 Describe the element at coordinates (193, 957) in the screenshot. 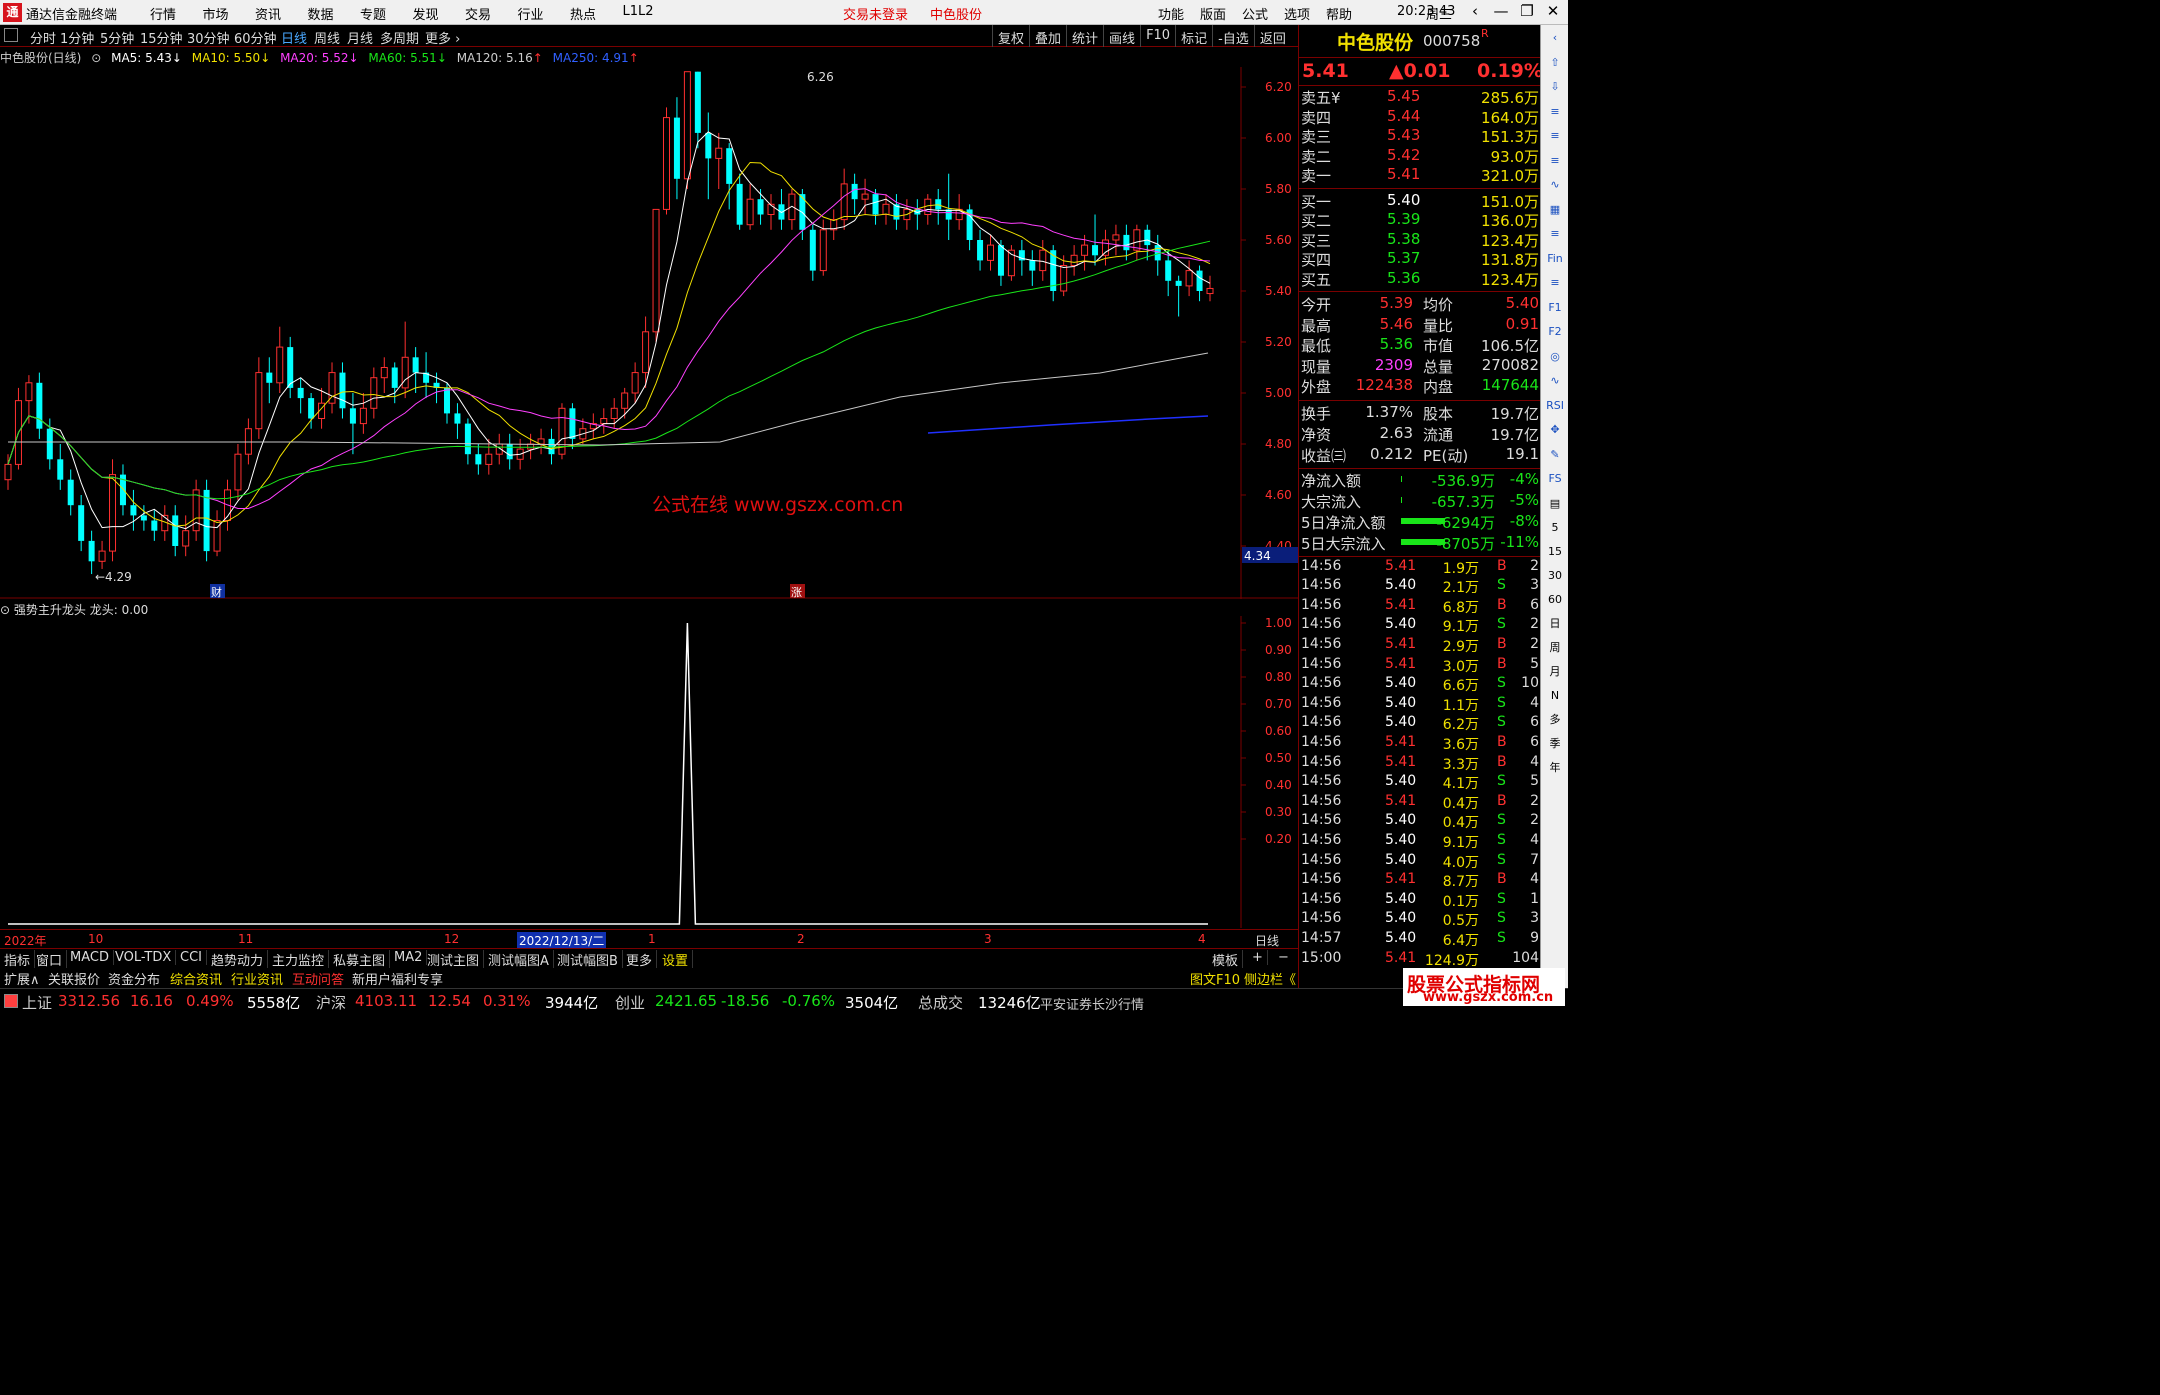

I see `indicator-tab-4: CCI` at that location.